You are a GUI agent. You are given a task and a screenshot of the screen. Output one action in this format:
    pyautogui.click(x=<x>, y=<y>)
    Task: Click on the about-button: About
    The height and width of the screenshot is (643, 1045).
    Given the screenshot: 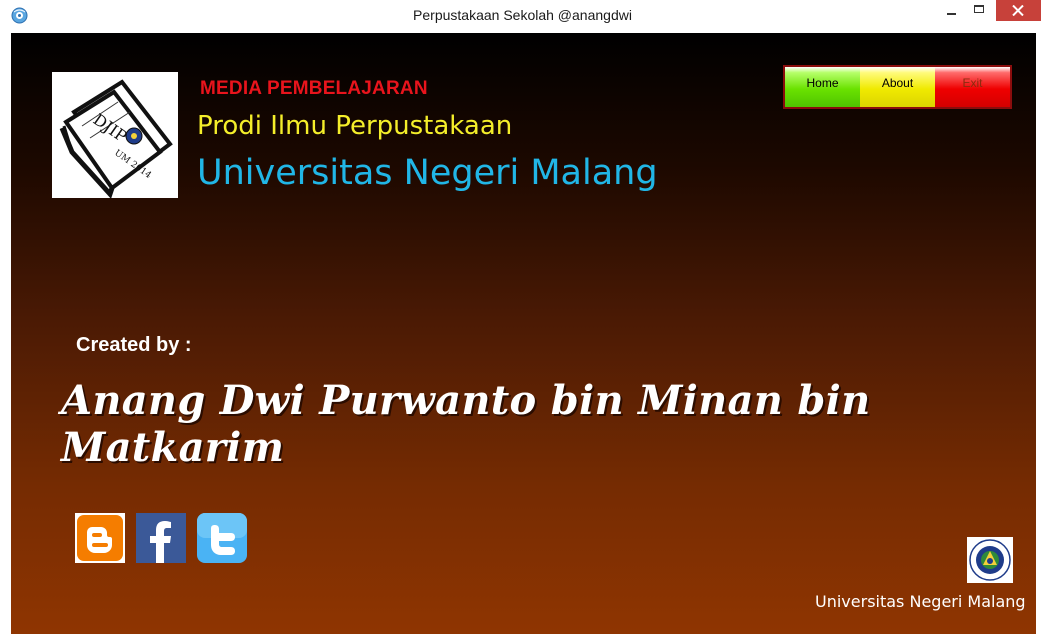 What is the action you would take?
    pyautogui.click(x=897, y=87)
    